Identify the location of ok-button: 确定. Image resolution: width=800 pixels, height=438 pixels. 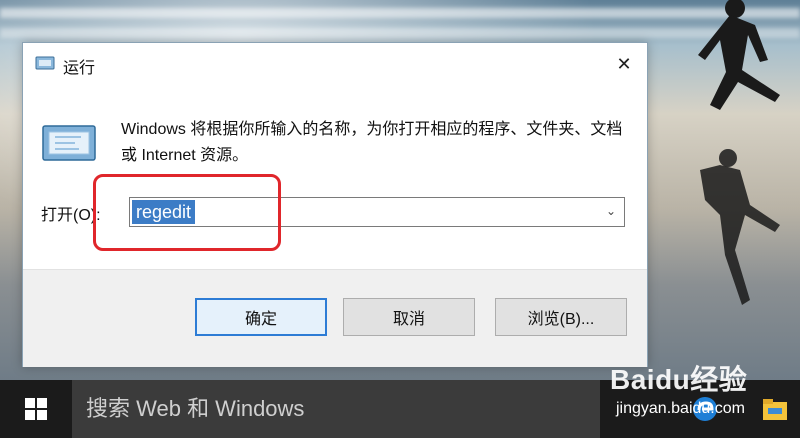
(261, 317).